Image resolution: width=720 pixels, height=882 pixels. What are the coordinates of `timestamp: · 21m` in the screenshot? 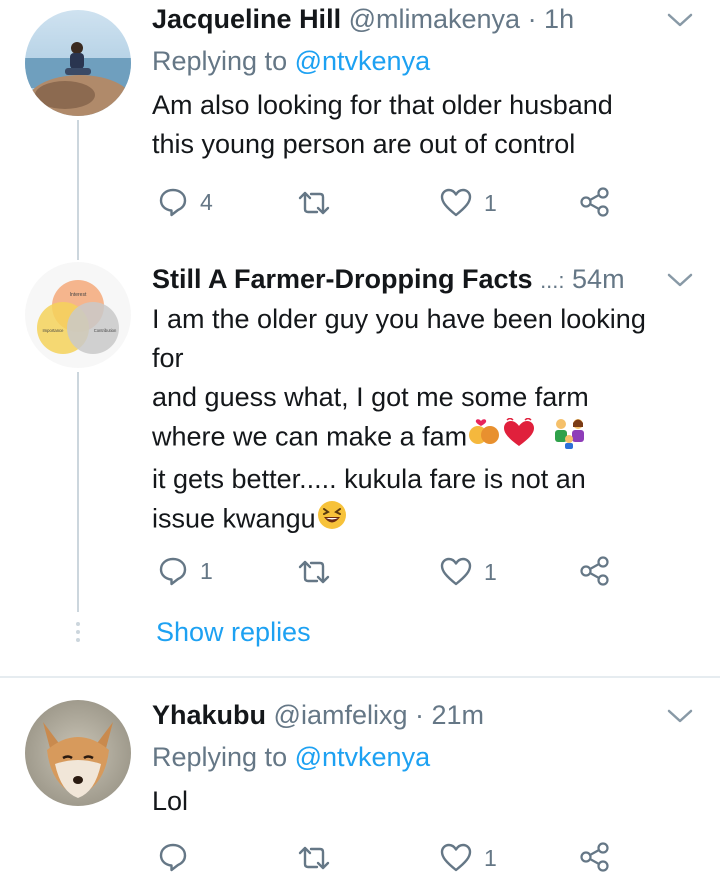 It's located at (449, 715).